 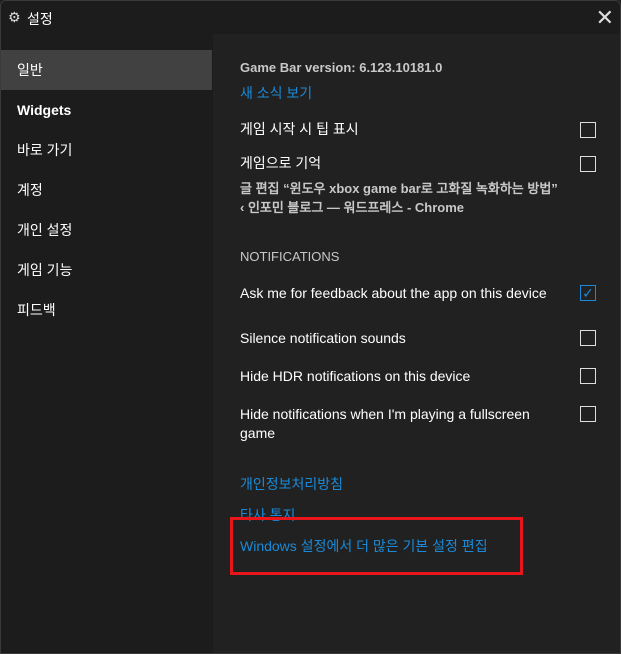 I want to click on sidebar-item-gaming-features: 게임 기능, so click(x=106, y=270).